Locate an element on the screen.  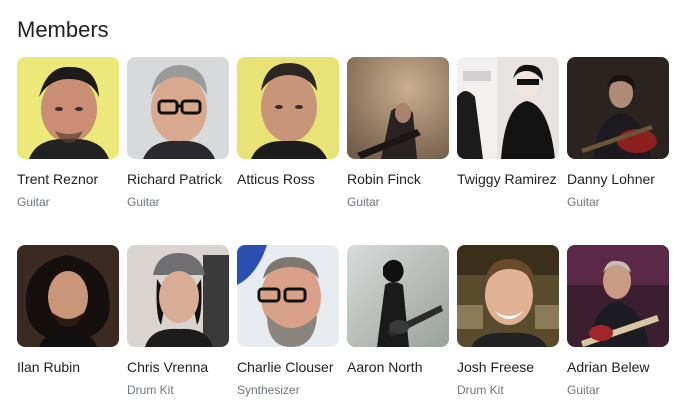
richard-patrick-photo is located at coordinates (178, 108).